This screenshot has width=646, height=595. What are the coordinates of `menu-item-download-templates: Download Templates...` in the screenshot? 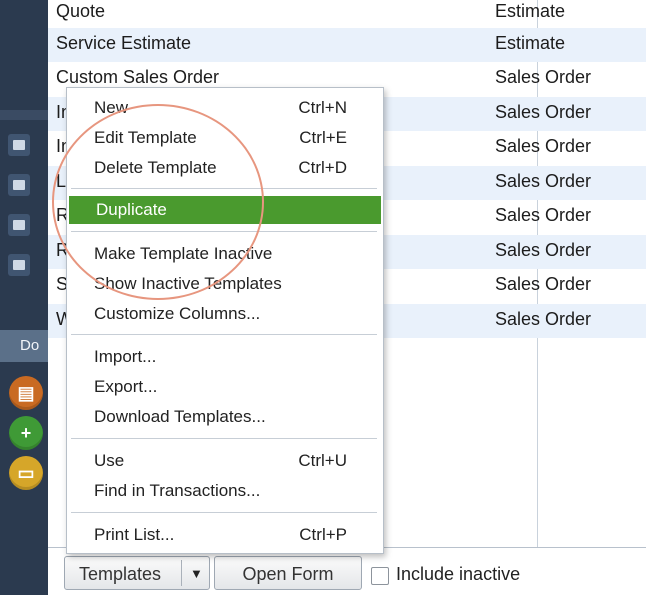 It's located at (224, 417).